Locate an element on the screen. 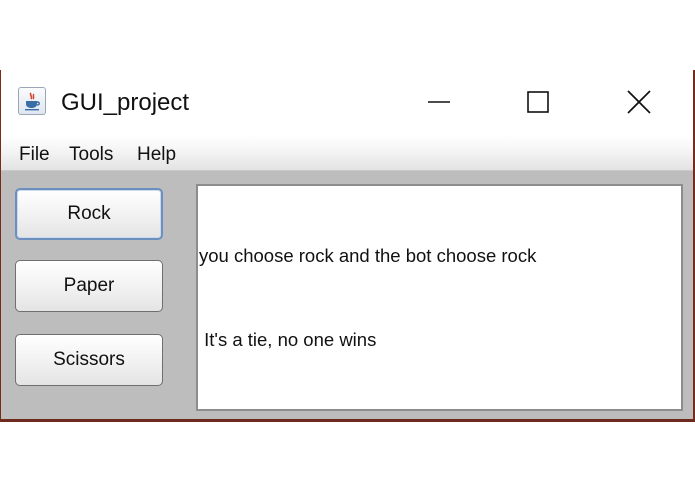 The height and width of the screenshot is (494, 695). window-bottom-border is located at coordinates (347, 420).